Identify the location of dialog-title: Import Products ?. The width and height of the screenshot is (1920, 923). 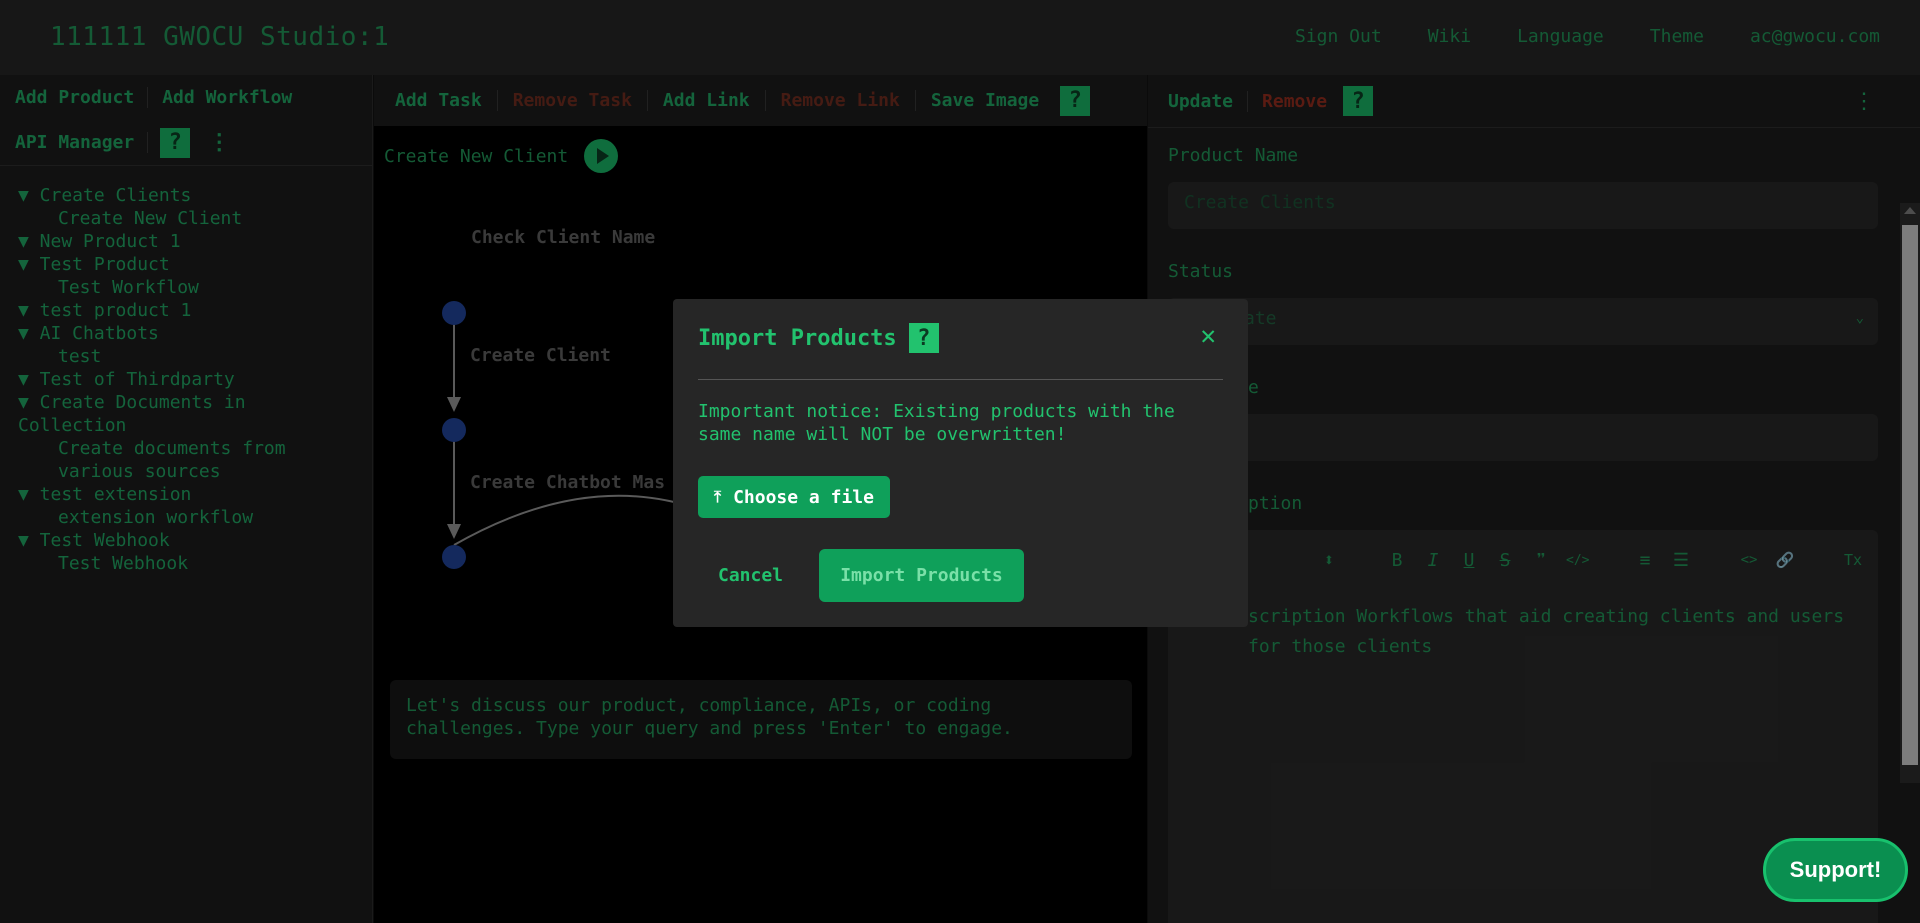
(818, 338).